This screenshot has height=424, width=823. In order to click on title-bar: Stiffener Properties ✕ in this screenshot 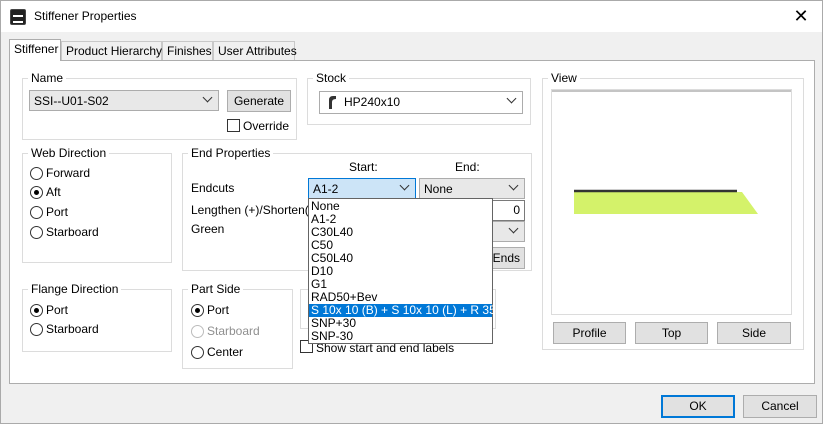, I will do `click(411, 16)`.